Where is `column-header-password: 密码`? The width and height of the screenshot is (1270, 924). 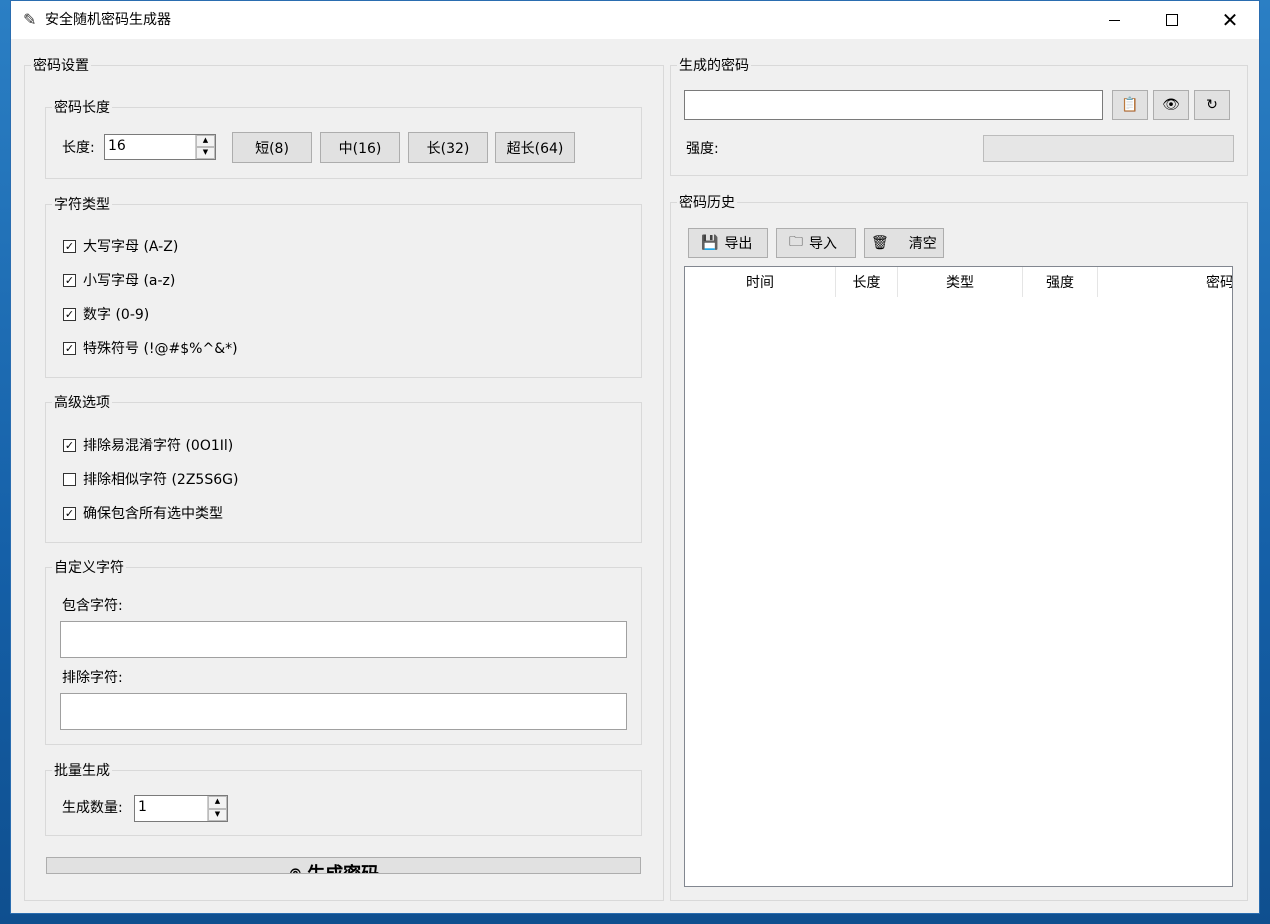 column-header-password: 密码 is located at coordinates (1165, 282).